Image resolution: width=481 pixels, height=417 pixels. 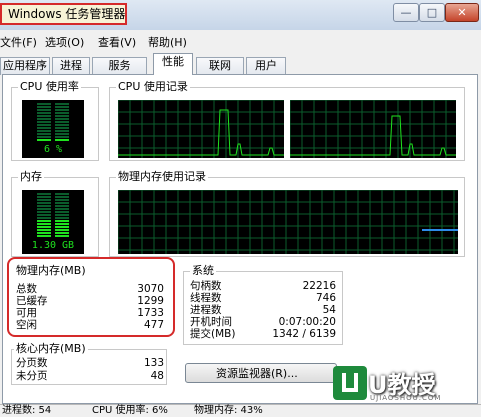 What do you see at coordinates (406, 398) in the screenshot?
I see `watermark-url: UJIAOSHOU.COM` at bounding box center [406, 398].